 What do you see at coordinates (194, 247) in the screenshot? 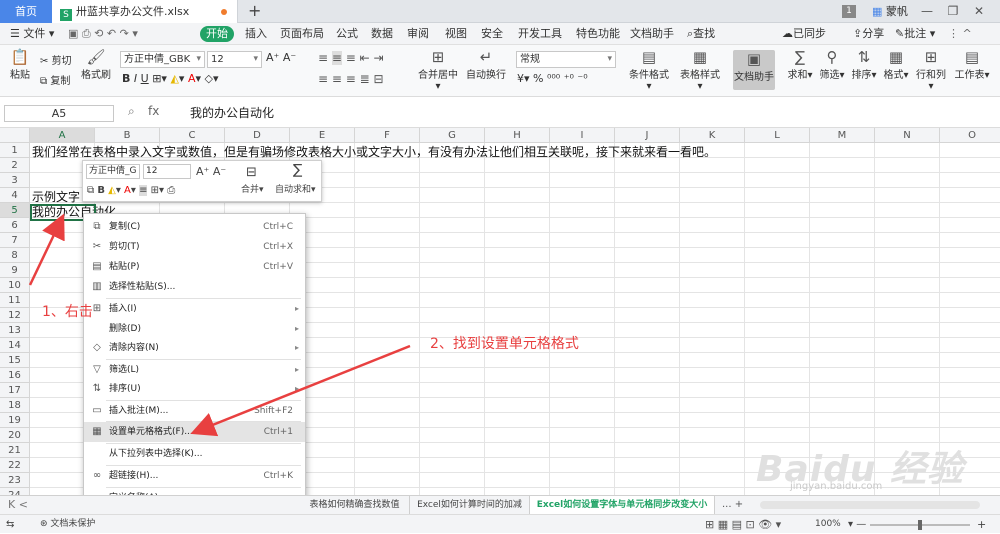
I see `ctx-cut: ✂ 剪切(T) Ctrl+X` at bounding box center [194, 247].